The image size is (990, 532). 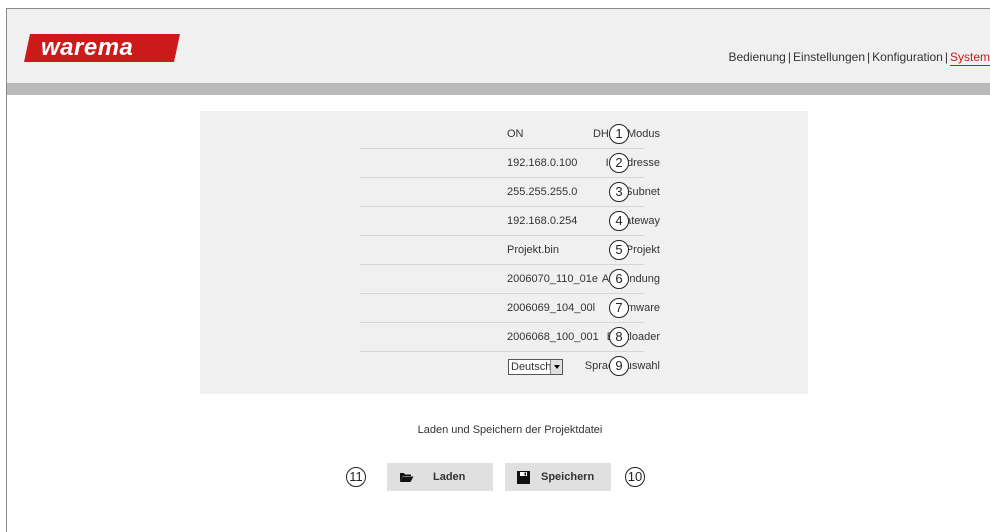 What do you see at coordinates (619, 163) in the screenshot?
I see `callout-marker: 2` at bounding box center [619, 163].